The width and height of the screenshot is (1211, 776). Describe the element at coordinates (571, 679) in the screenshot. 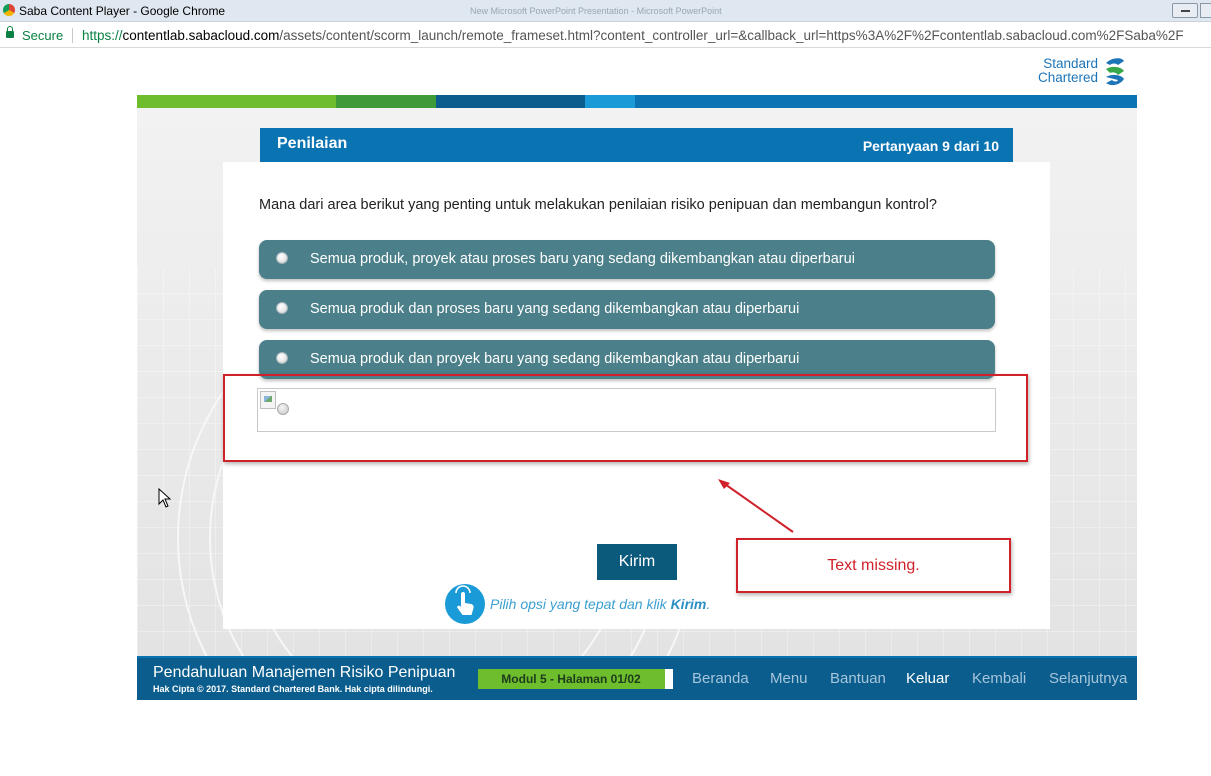

I see `progress-label: Modul 5 - Halaman 01/02` at that location.